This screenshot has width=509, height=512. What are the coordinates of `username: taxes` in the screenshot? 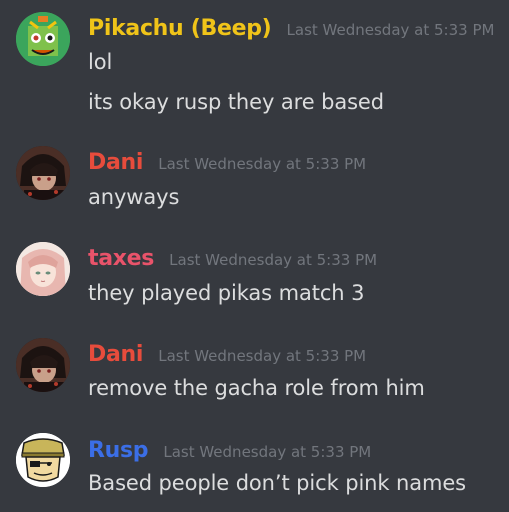 It's located at (121, 258).